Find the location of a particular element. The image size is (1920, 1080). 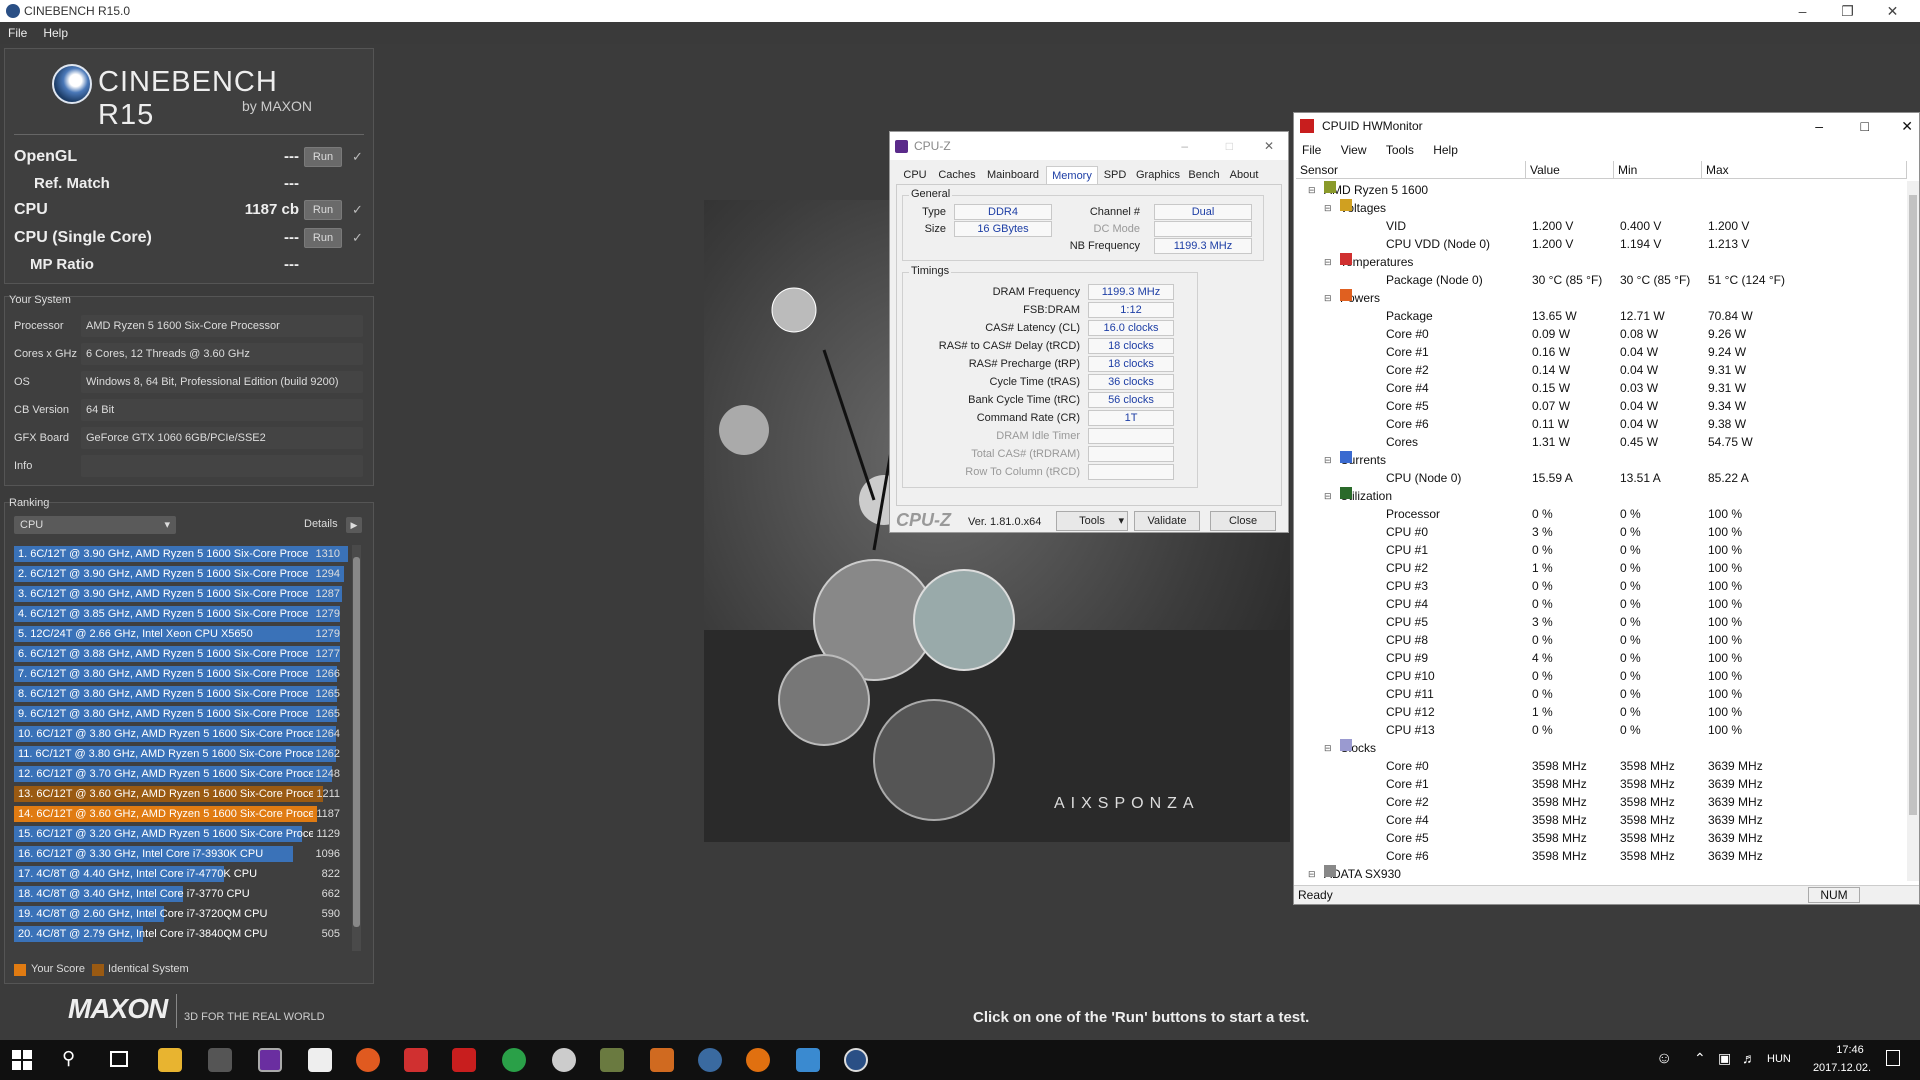

tree-node: ⊟ Powers is located at coordinates (1601, 298).